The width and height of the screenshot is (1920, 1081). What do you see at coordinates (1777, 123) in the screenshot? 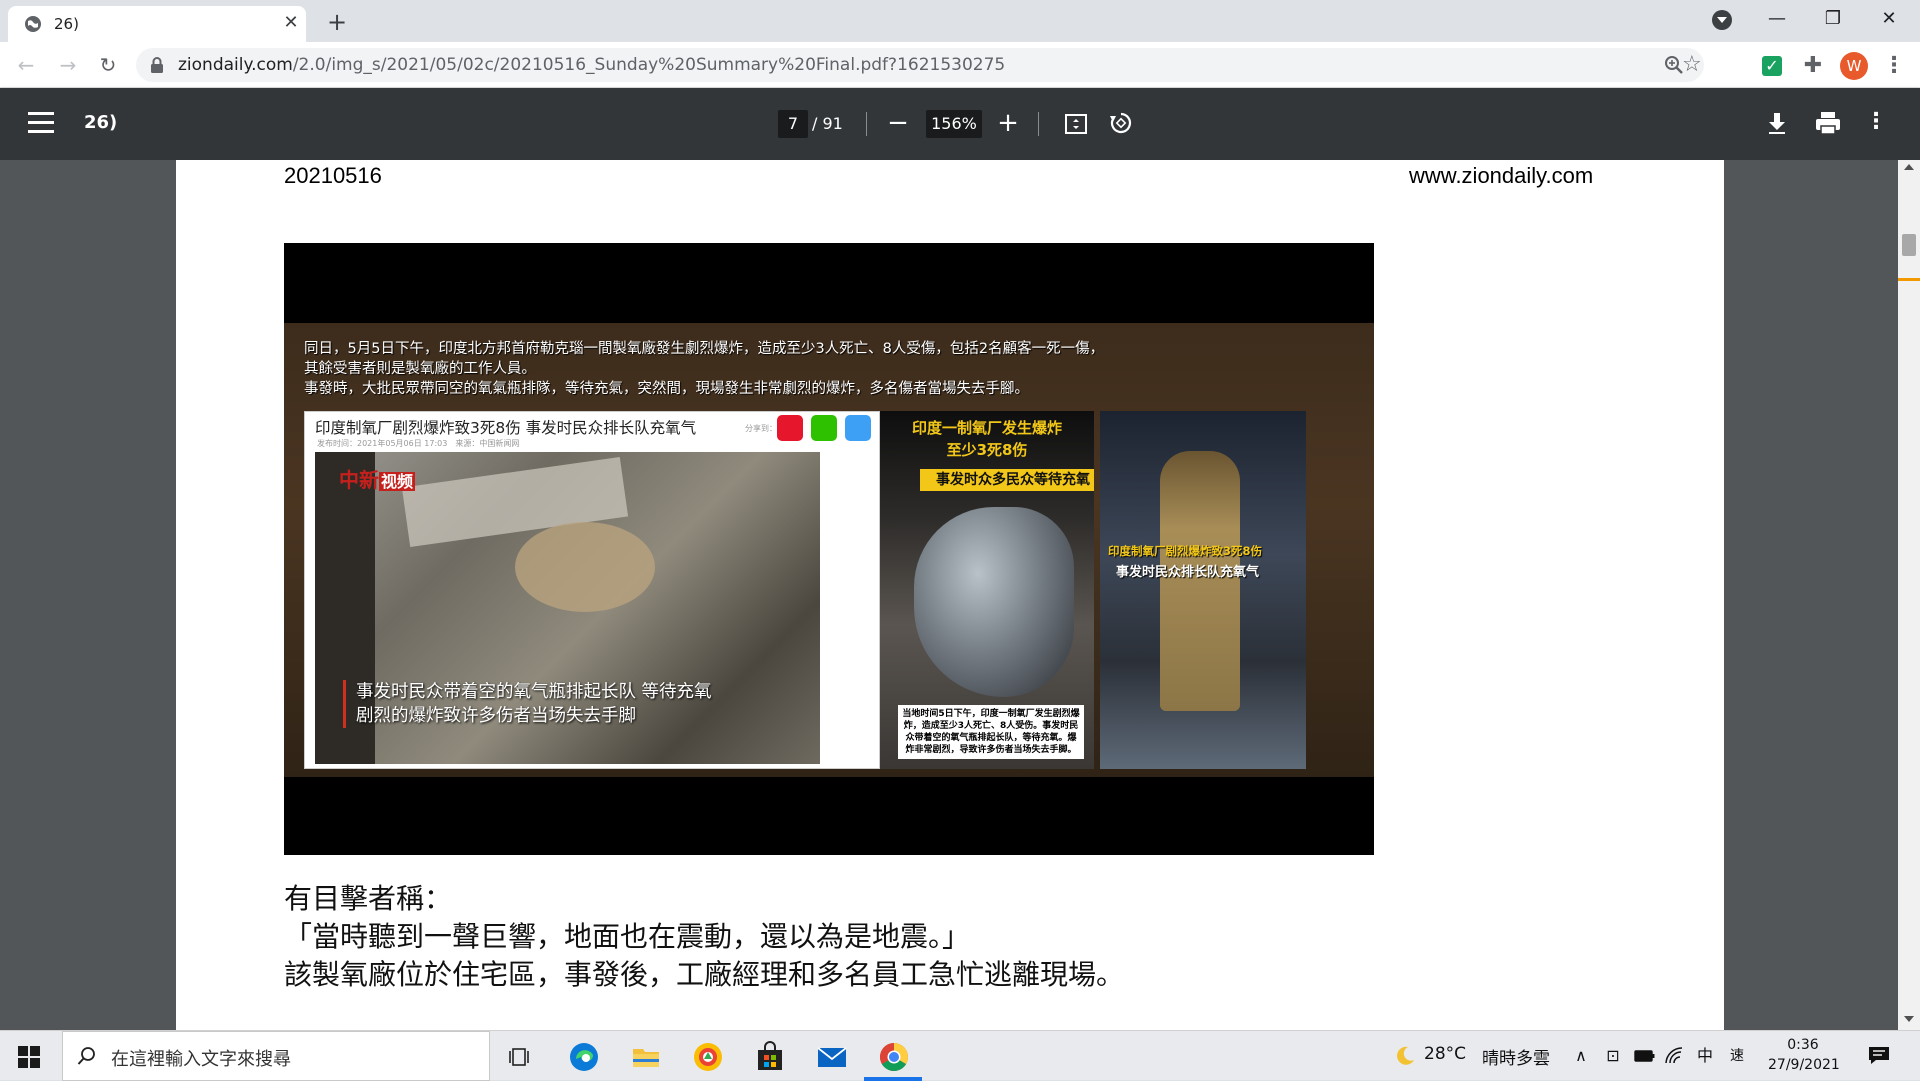
I see `download-icon` at bounding box center [1777, 123].